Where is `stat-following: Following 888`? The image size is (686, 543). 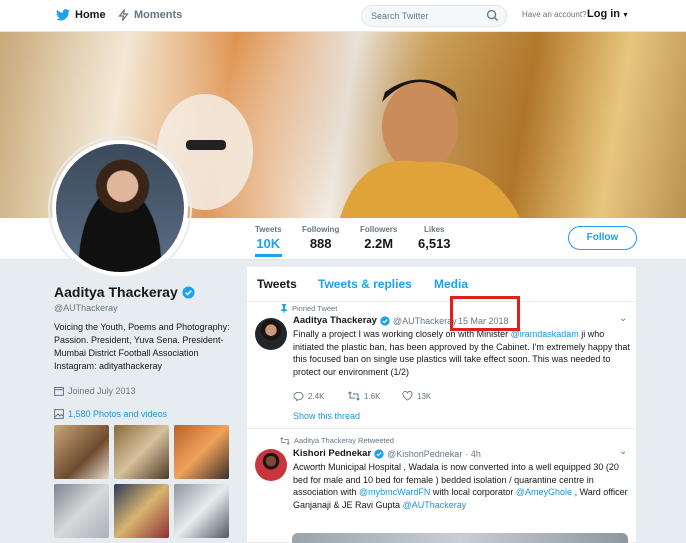 stat-following: Following 888 is located at coordinates (320, 238).